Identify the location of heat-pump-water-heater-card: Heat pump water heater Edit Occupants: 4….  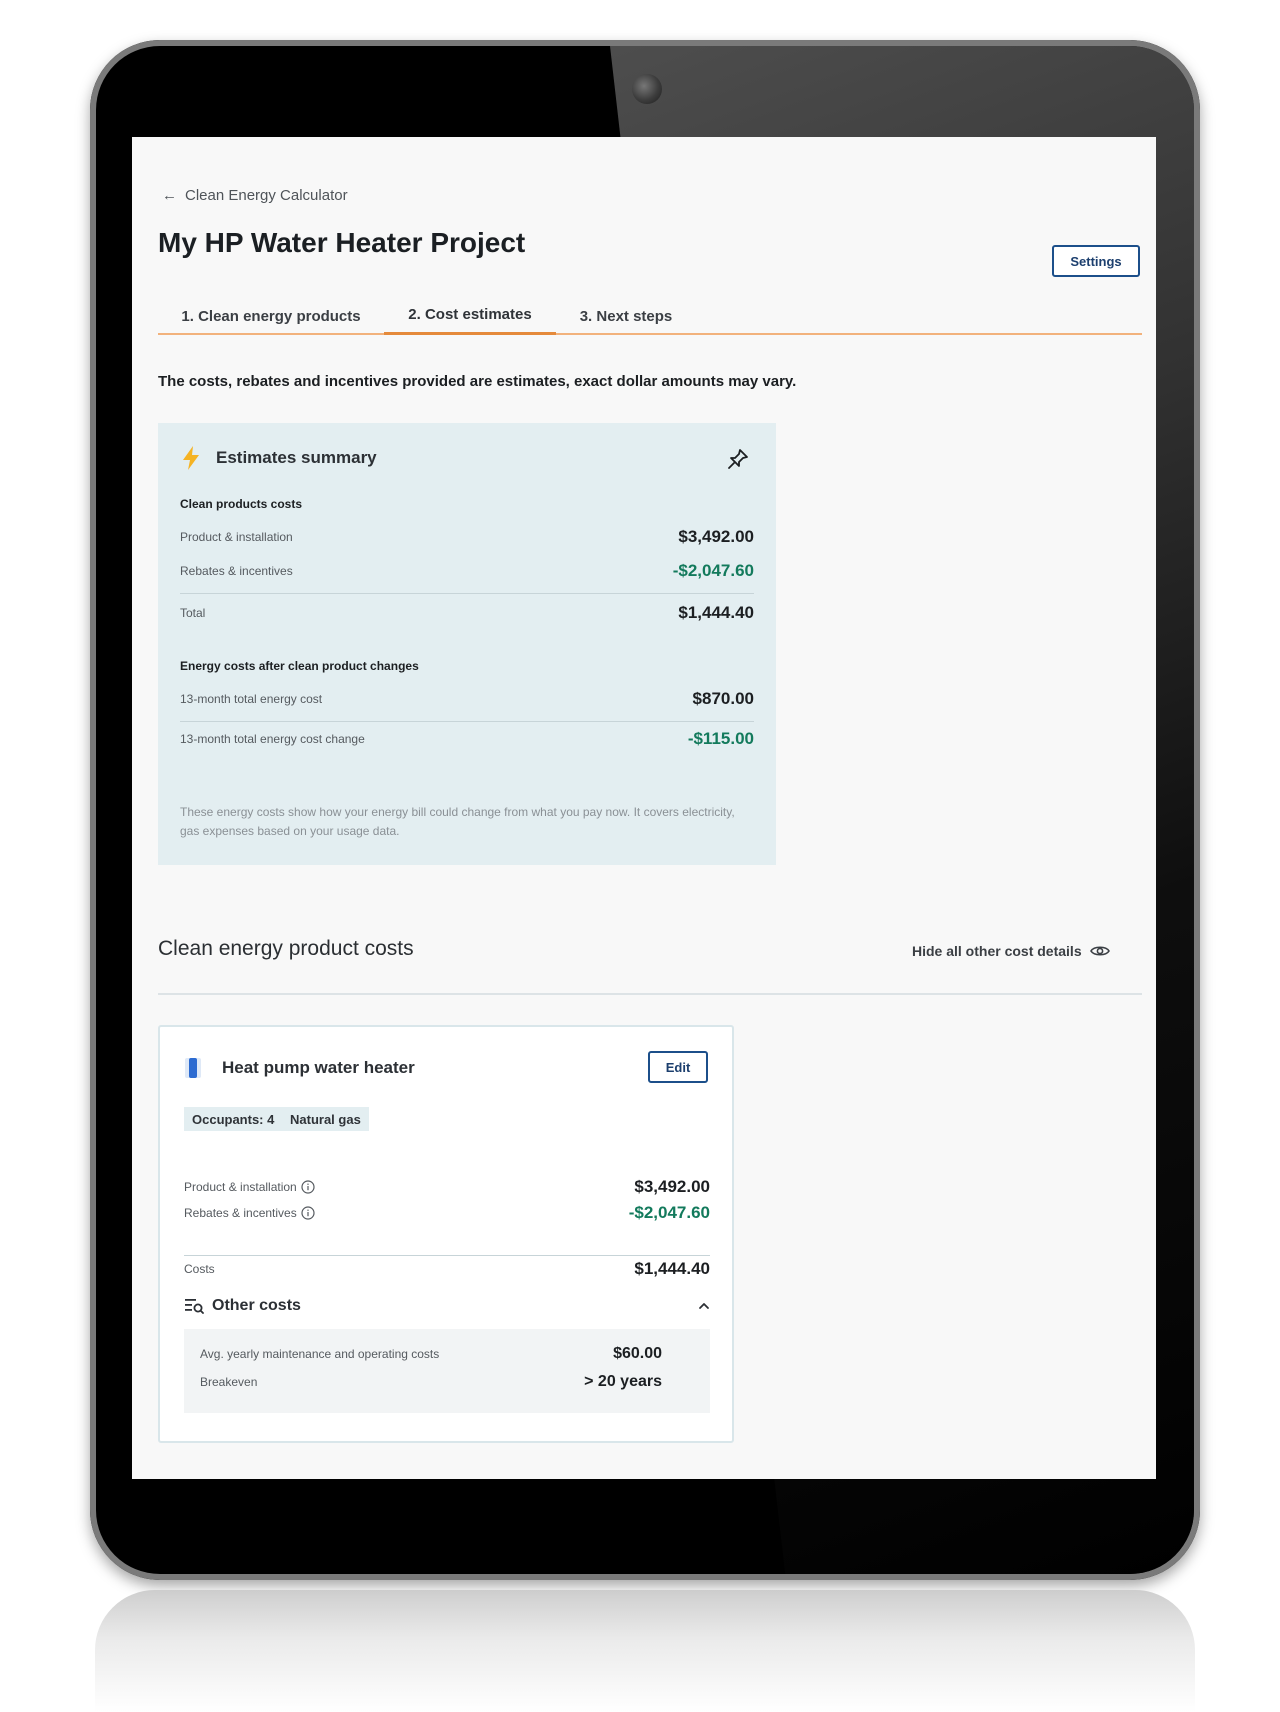
(446, 1234).